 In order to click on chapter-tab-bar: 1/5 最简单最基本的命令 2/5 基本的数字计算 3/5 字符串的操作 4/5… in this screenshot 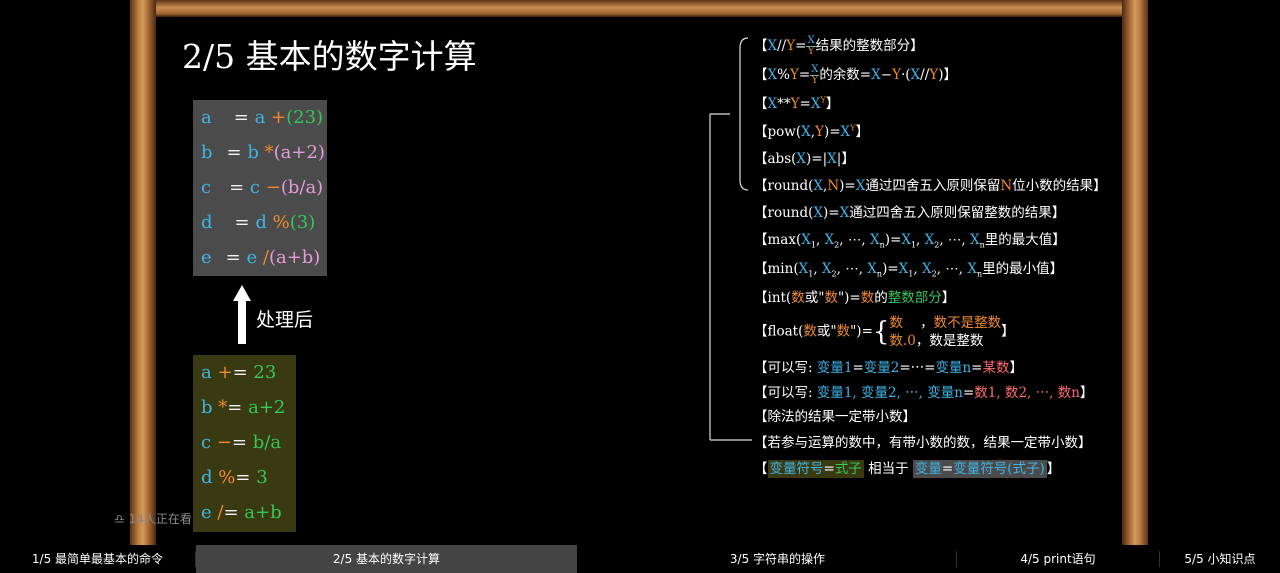, I will do `click(640, 559)`.